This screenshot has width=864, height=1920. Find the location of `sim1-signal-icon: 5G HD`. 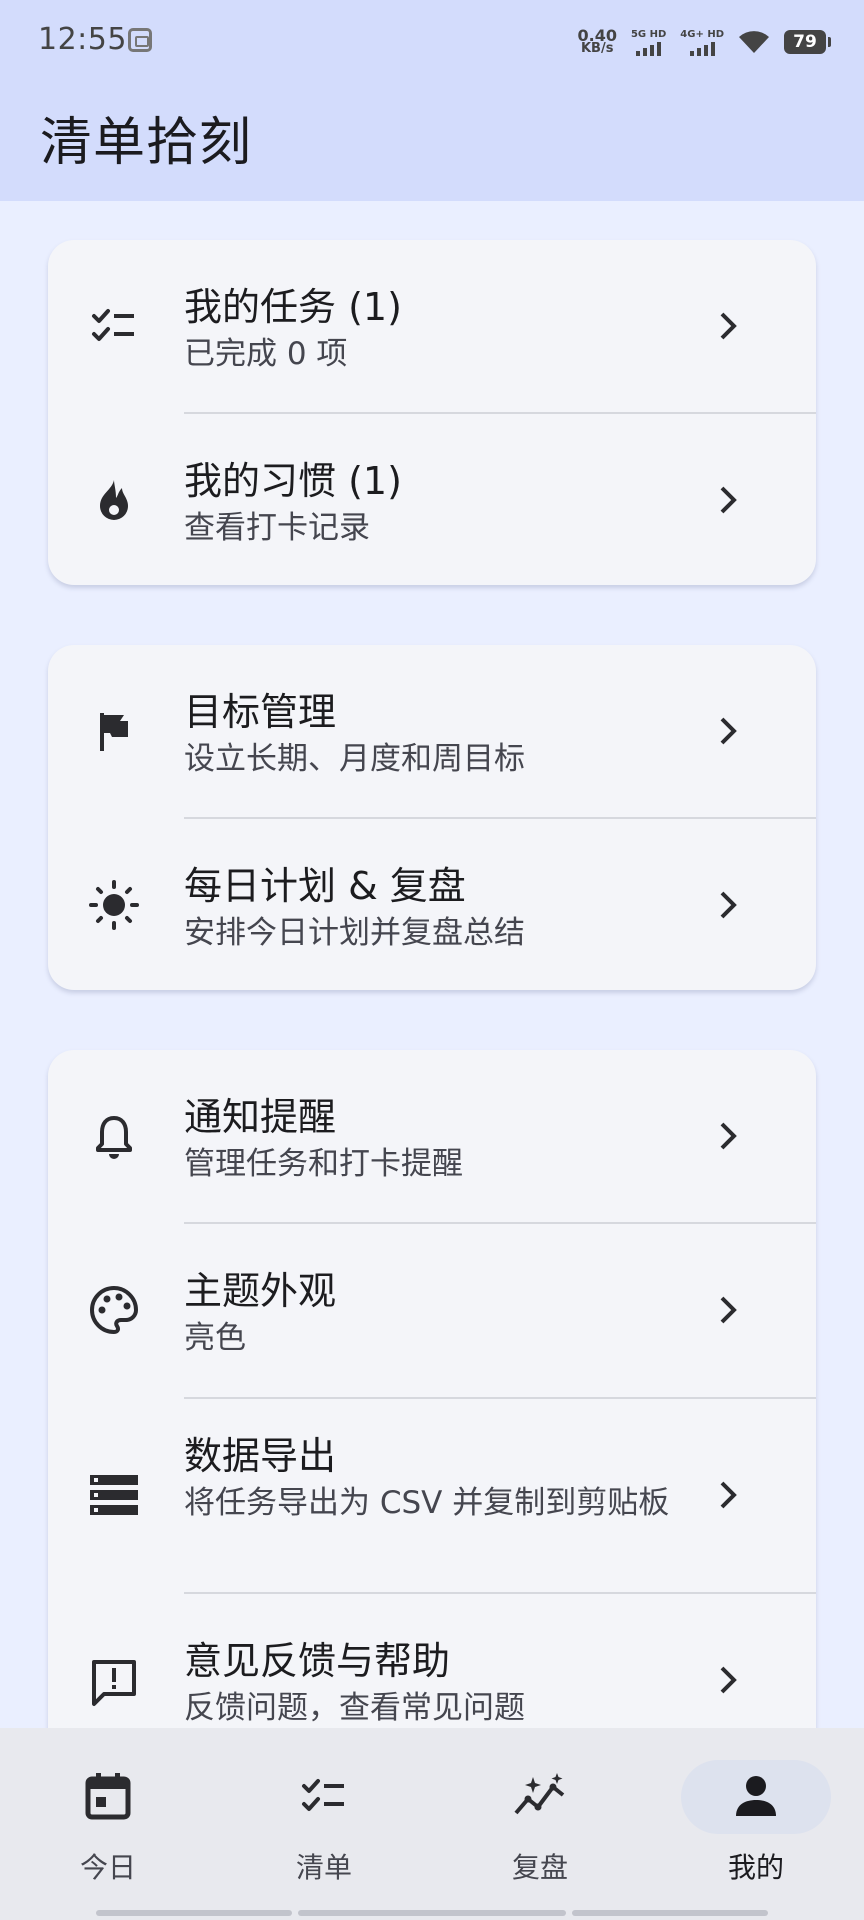

sim1-signal-icon: 5G HD is located at coordinates (648, 42).